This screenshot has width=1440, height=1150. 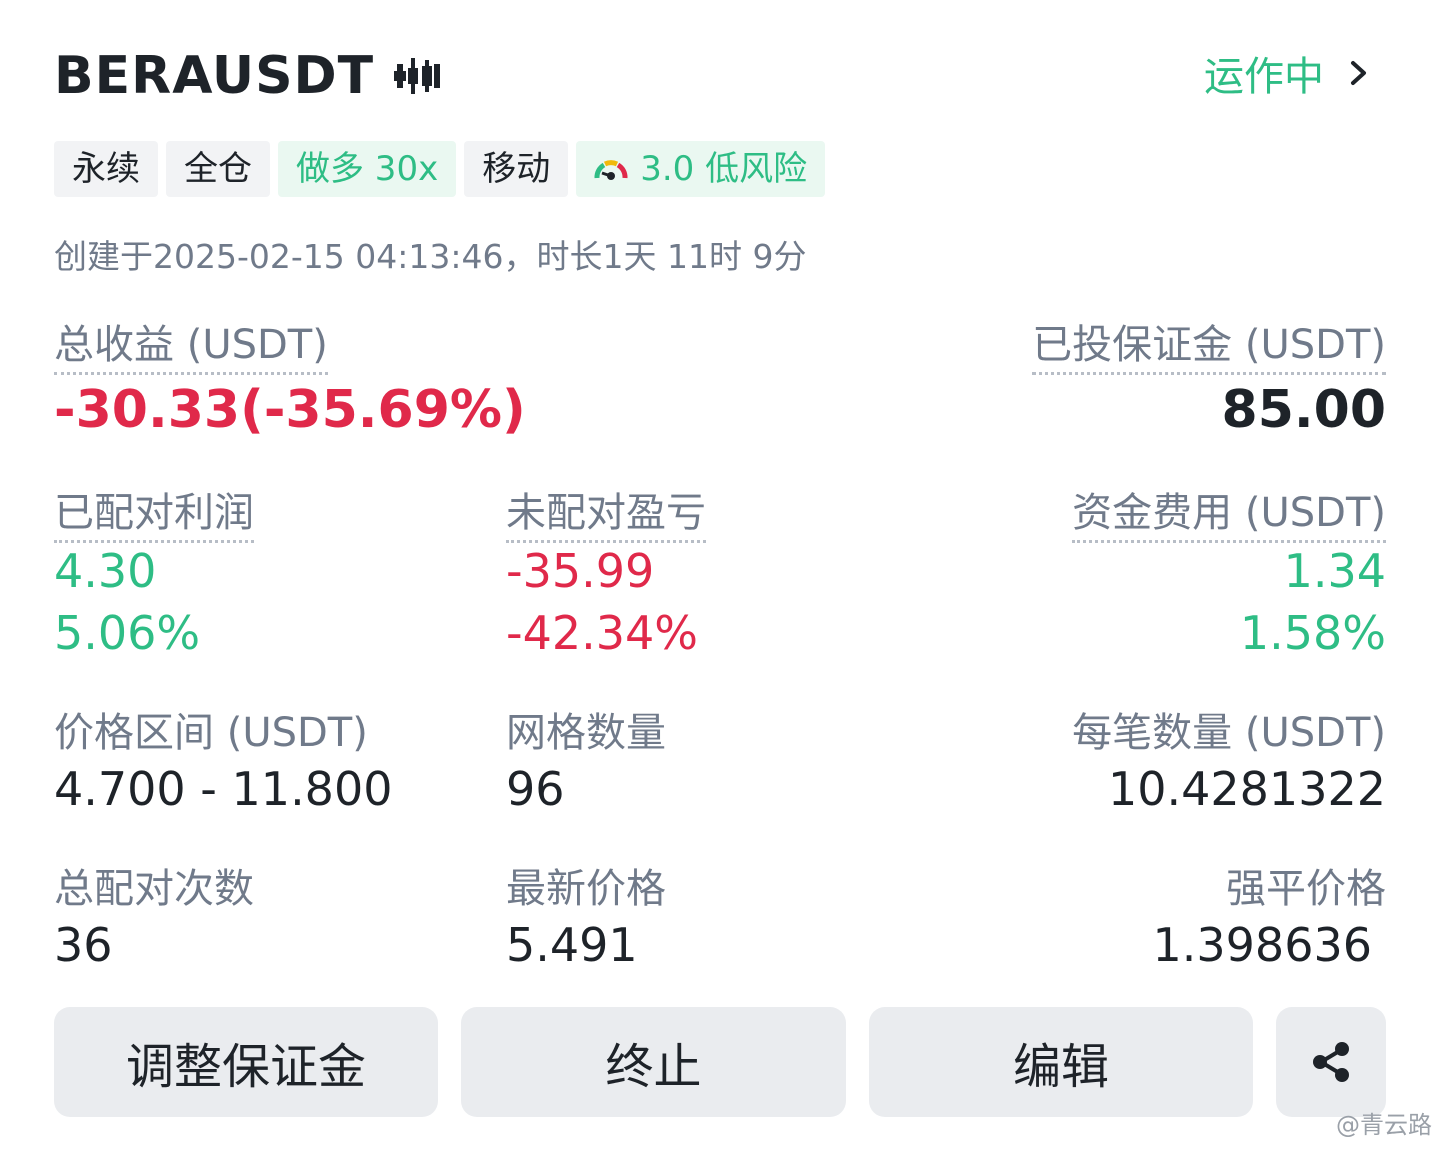 I want to click on unmatched-pnl-label: 未配对盈亏, so click(x=606, y=511).